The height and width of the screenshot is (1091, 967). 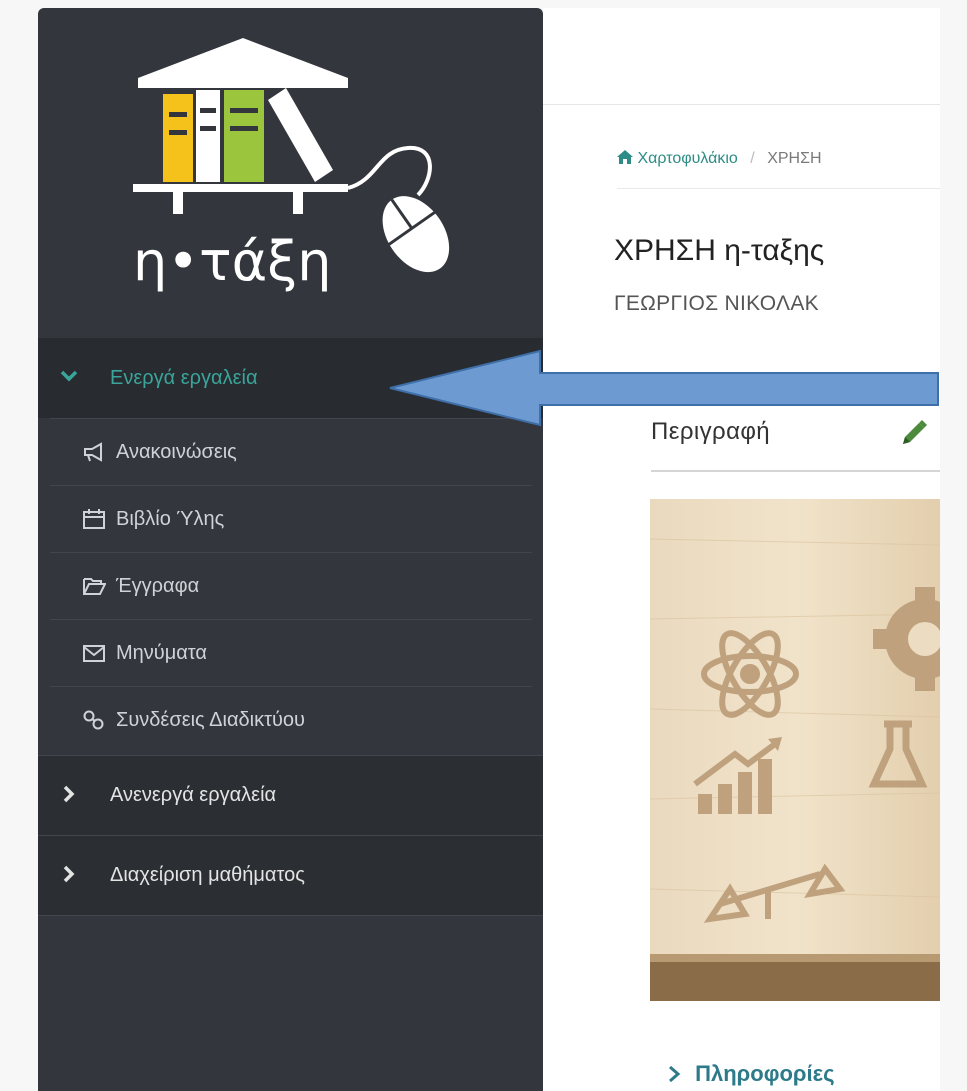 I want to click on folder-open-icon, so click(x=94, y=586).